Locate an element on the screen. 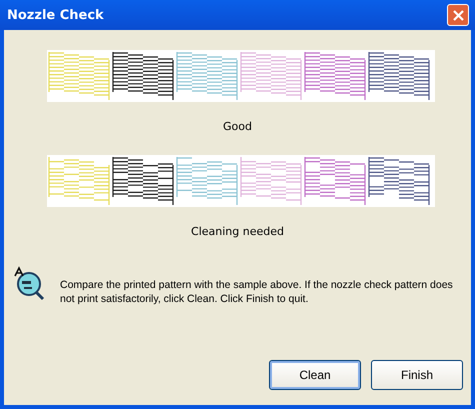  close-icon is located at coordinates (458, 15).